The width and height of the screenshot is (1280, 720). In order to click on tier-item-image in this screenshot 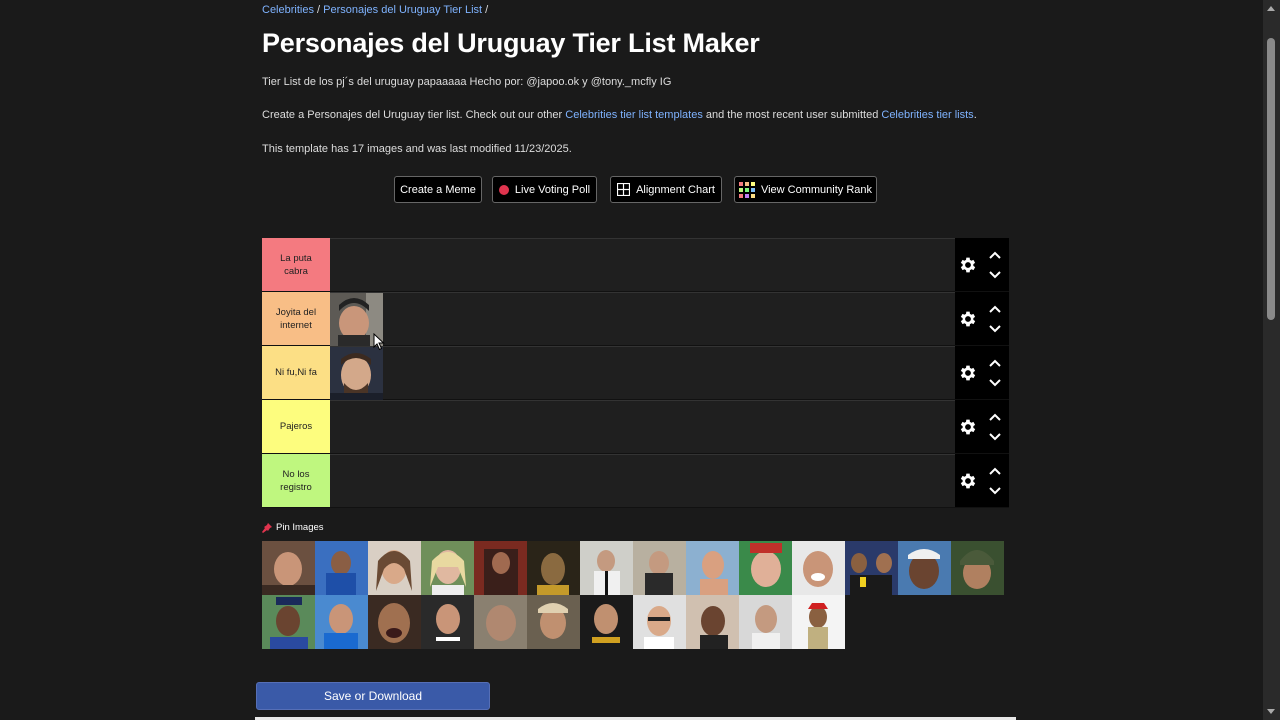, I will do `click(356, 373)`.